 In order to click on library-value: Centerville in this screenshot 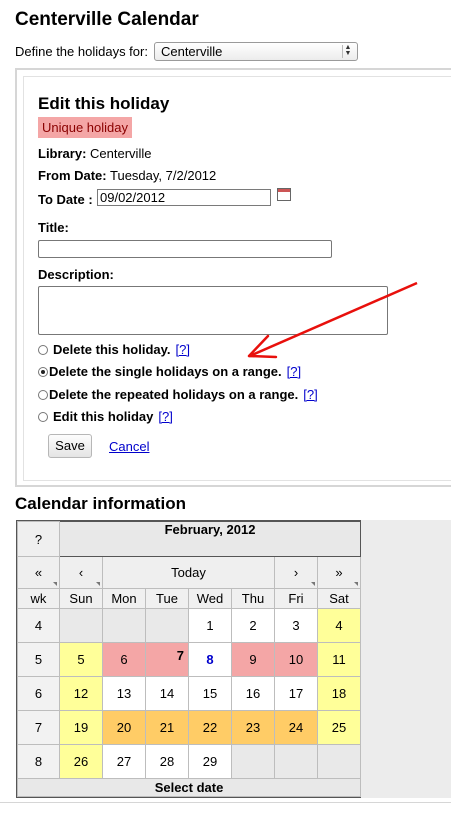, I will do `click(121, 153)`.